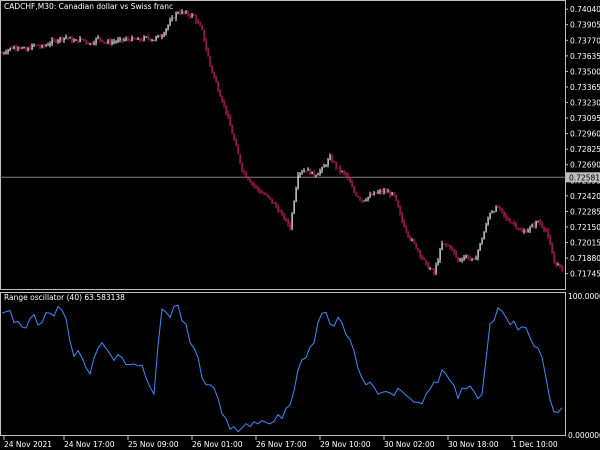 The image size is (600, 450). Describe the element at coordinates (585, 258) in the screenshot. I see `price-tick-label: 0.71880` at that location.